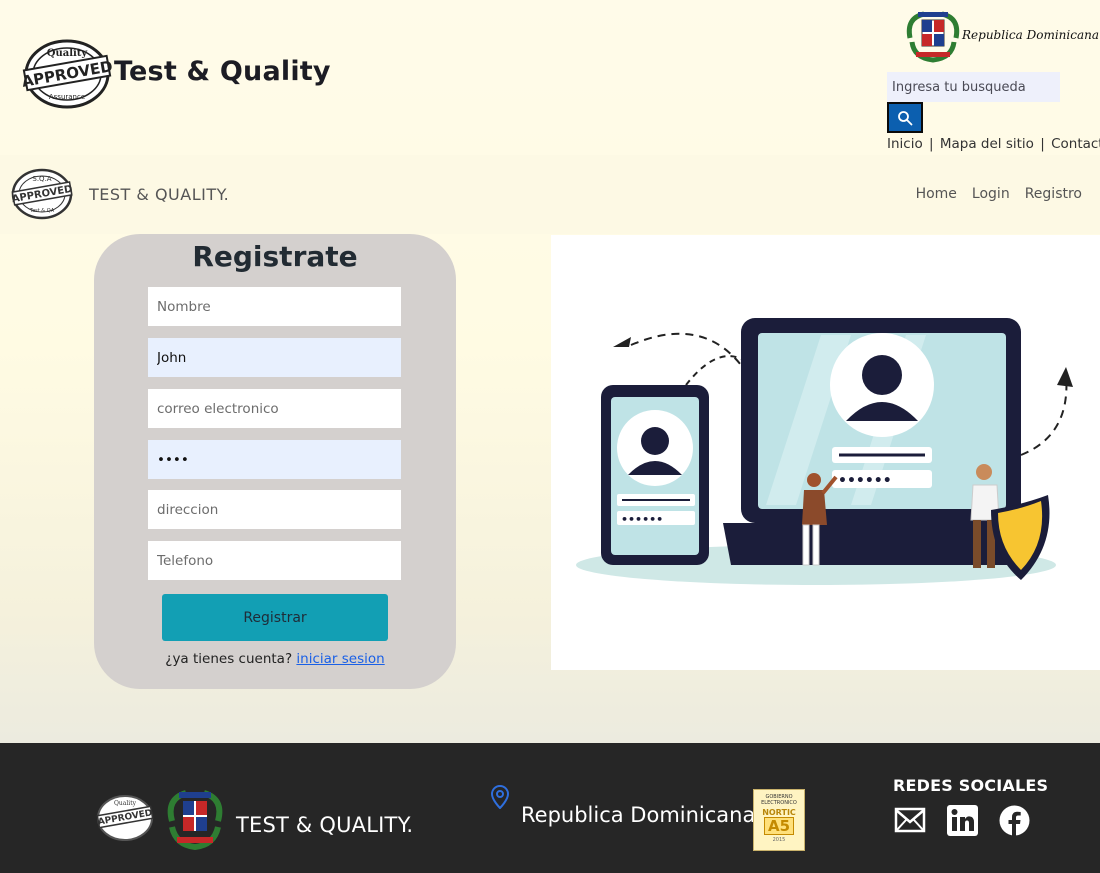 Image resolution: width=1100 pixels, height=873 pixels. Describe the element at coordinates (229, 659) in the screenshot. I see `account-prompt: ¿ya tienes cuenta?` at that location.